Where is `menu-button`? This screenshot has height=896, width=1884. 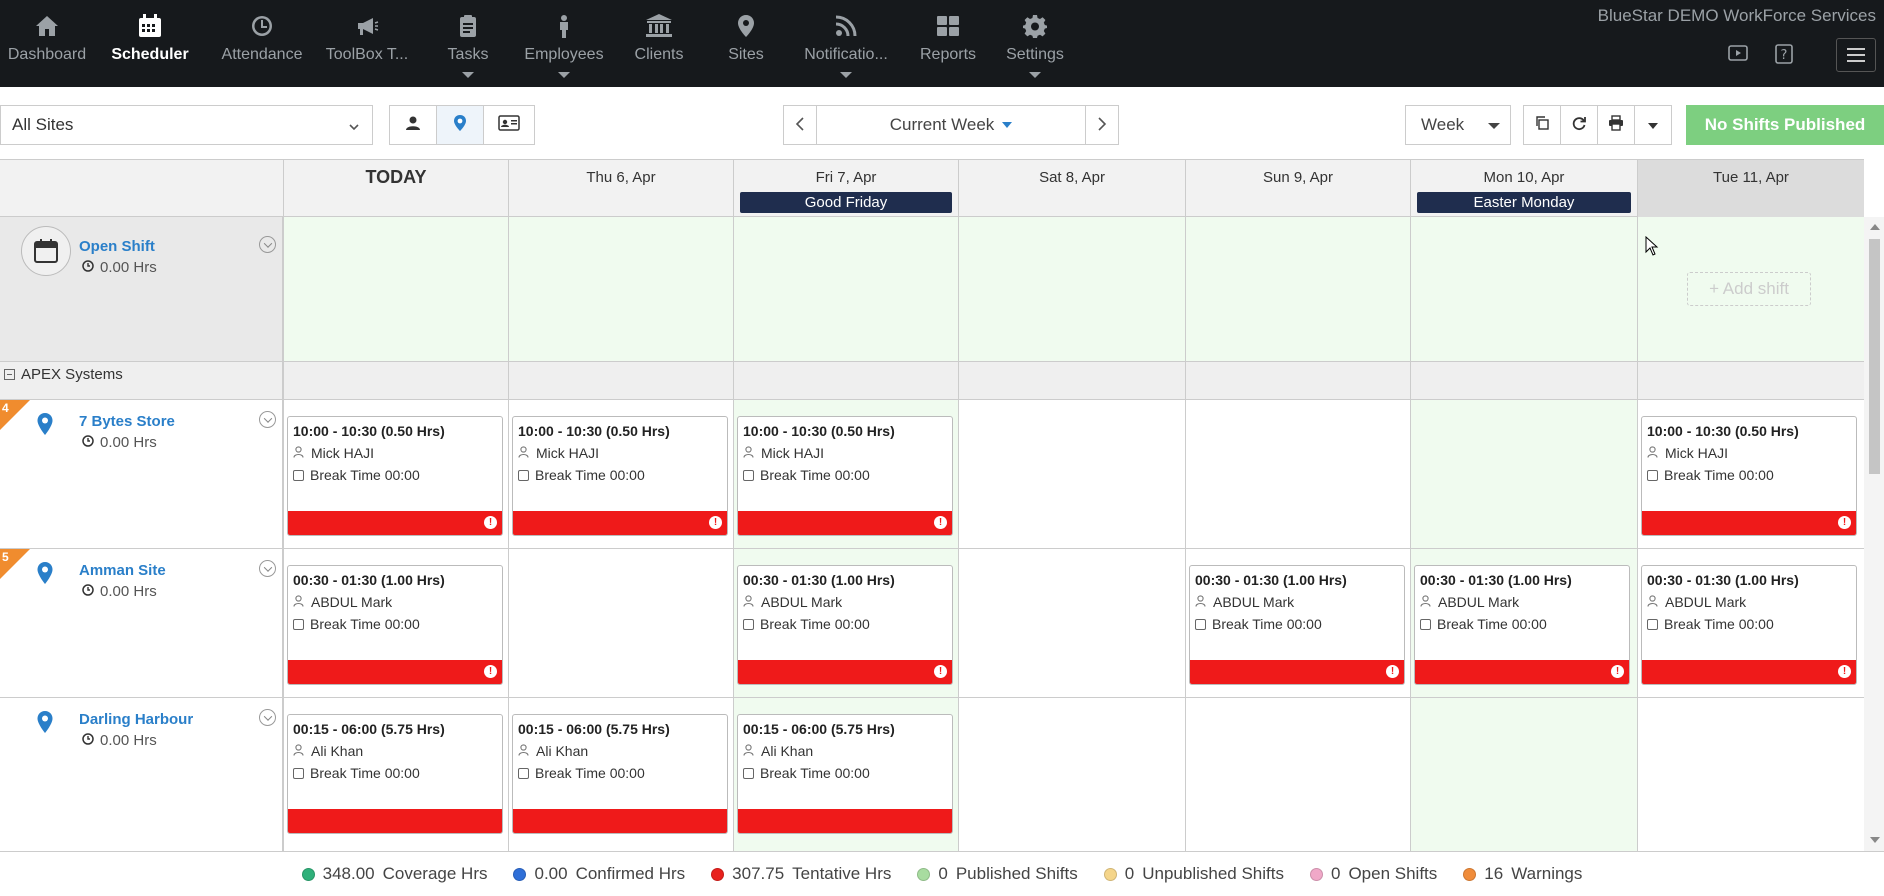 menu-button is located at coordinates (1856, 55).